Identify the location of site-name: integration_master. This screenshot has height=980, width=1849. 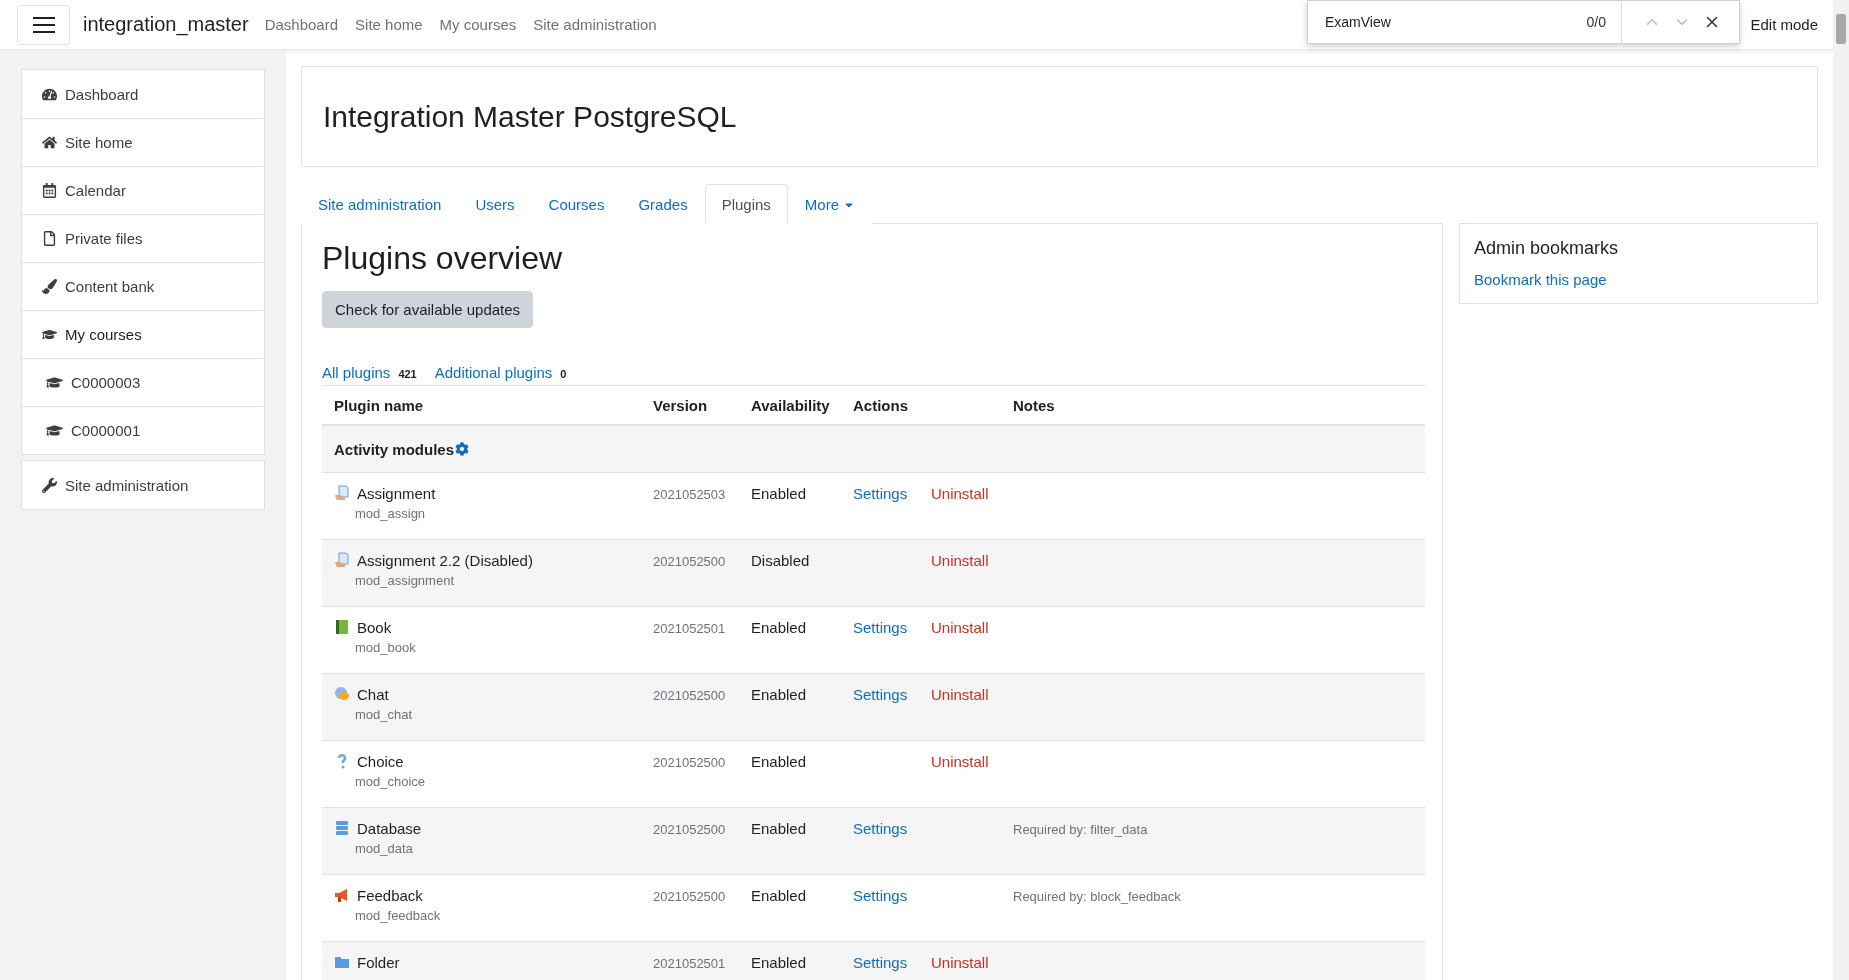
(166, 24).